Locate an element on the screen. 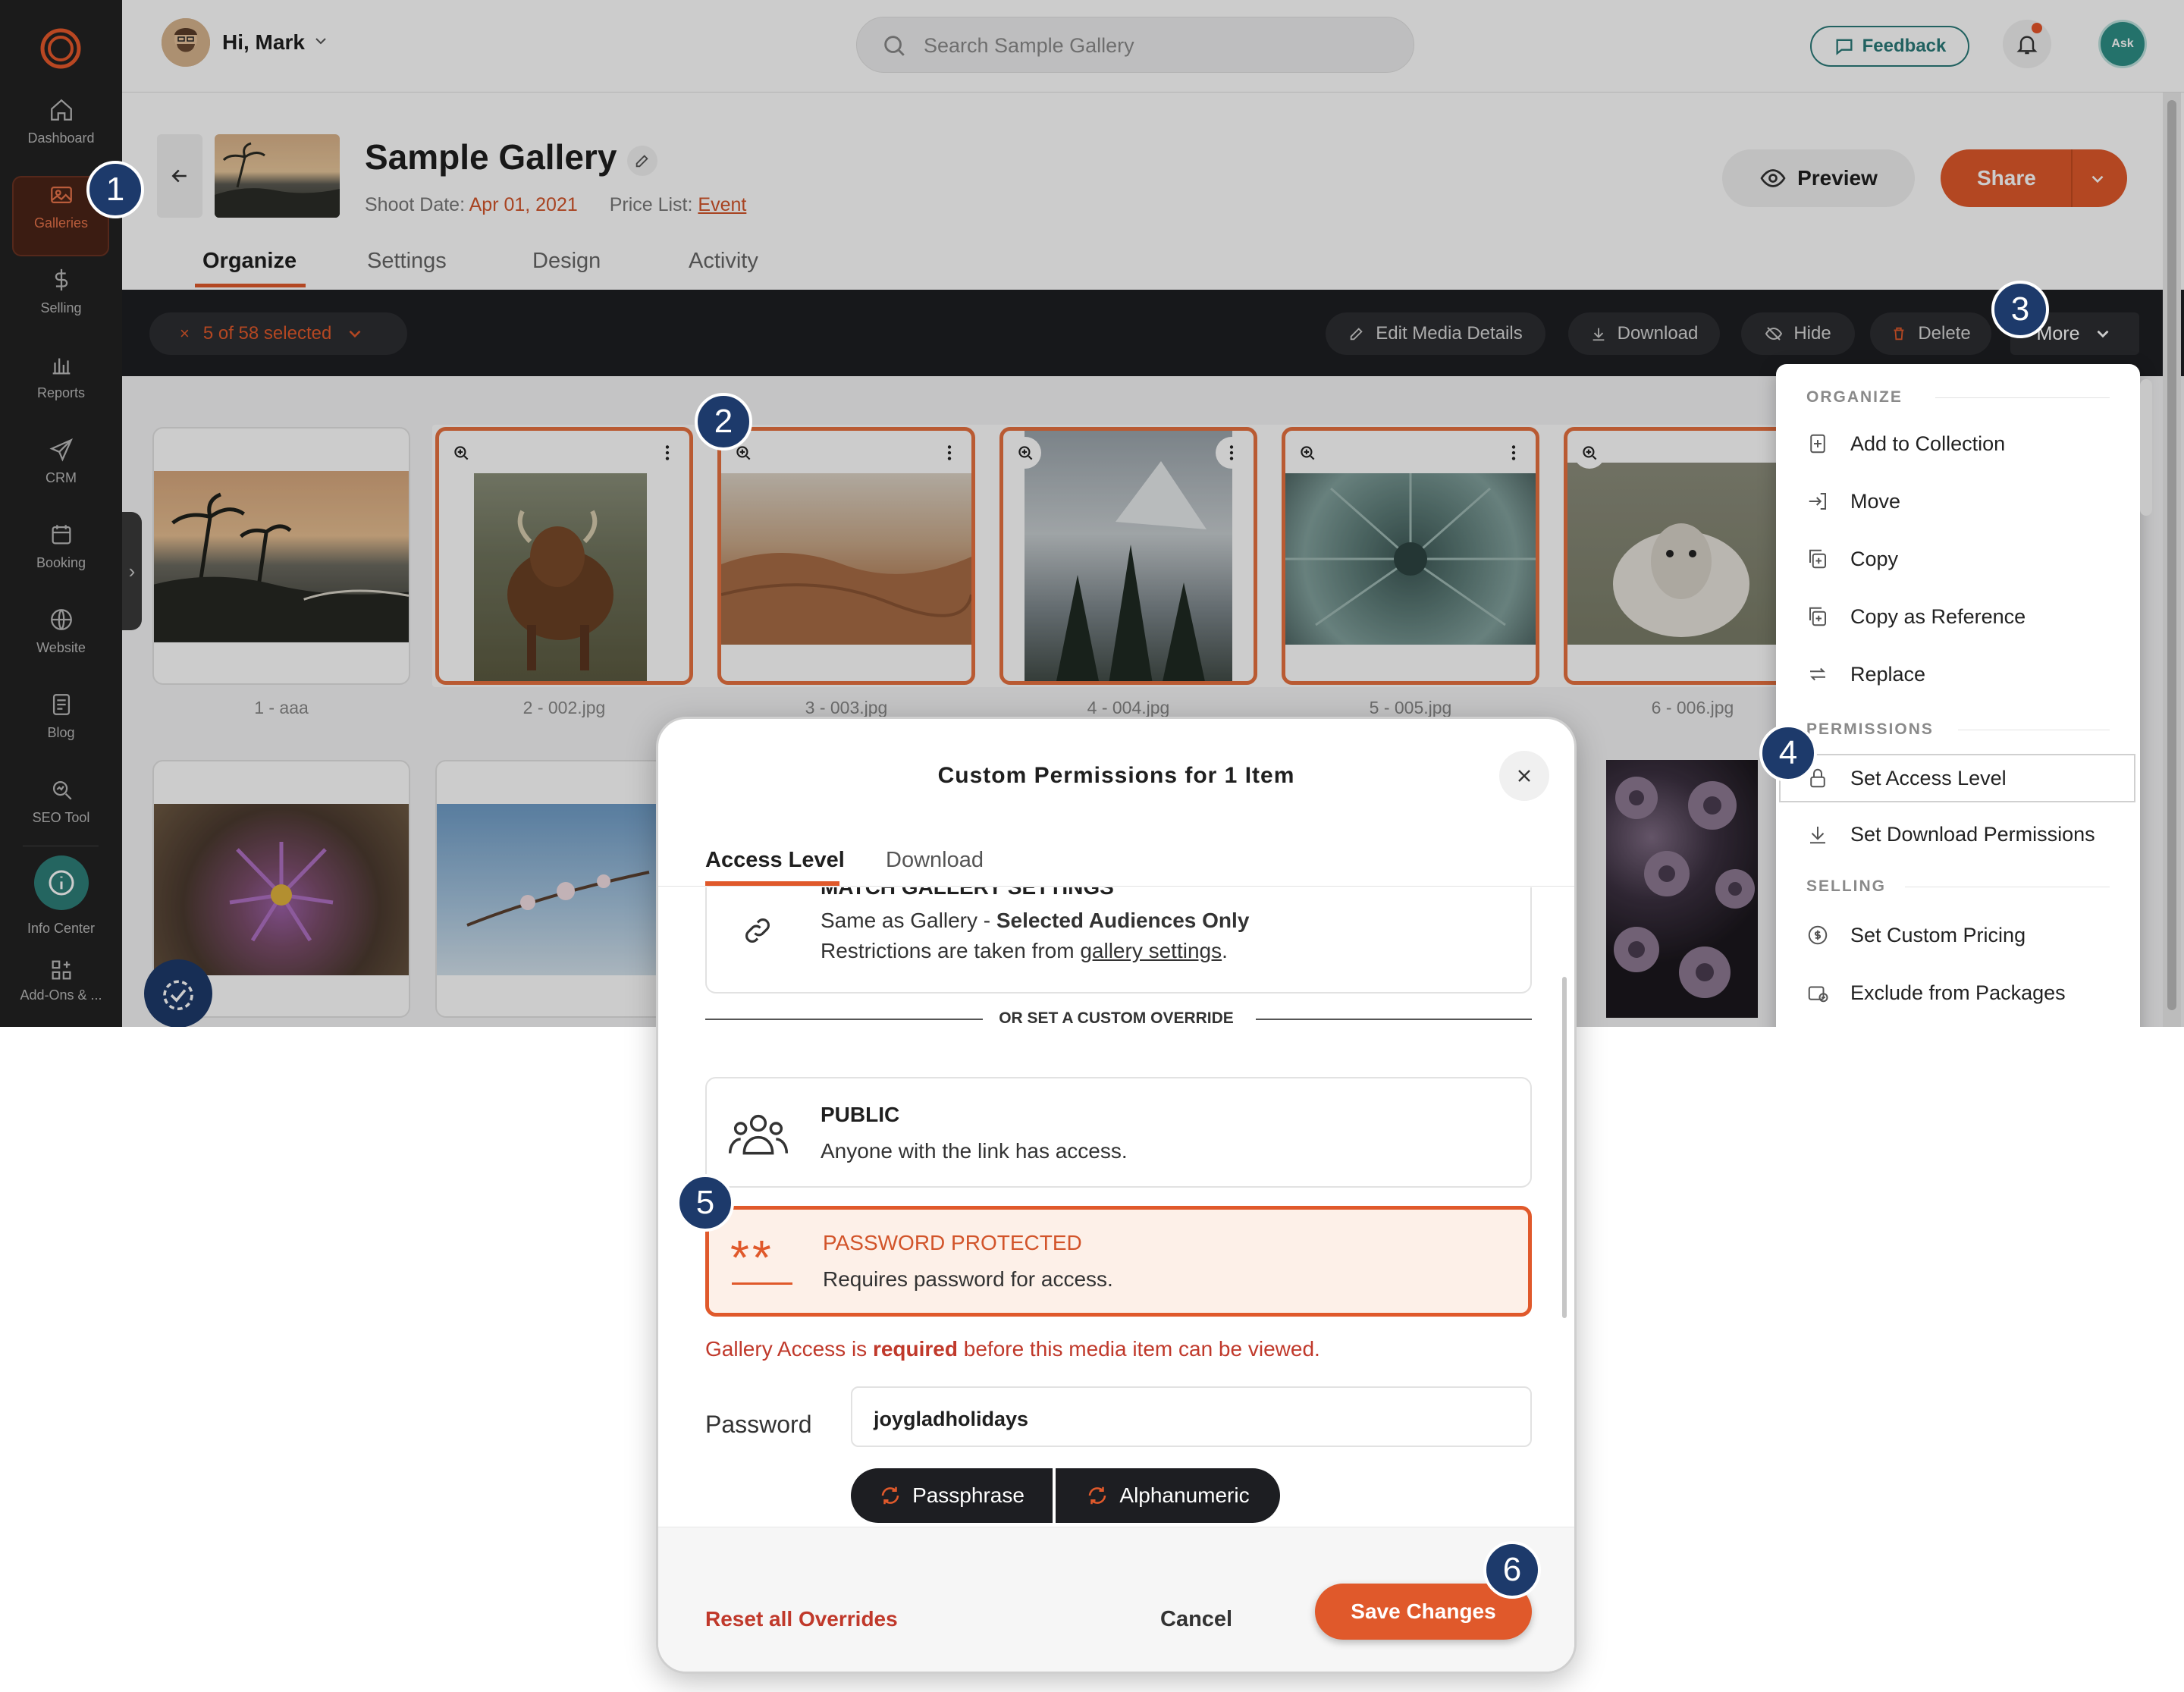 The width and height of the screenshot is (2184, 1692). option-public: PUBLIC Anyone with the link has access. is located at coordinates (1118, 1133).